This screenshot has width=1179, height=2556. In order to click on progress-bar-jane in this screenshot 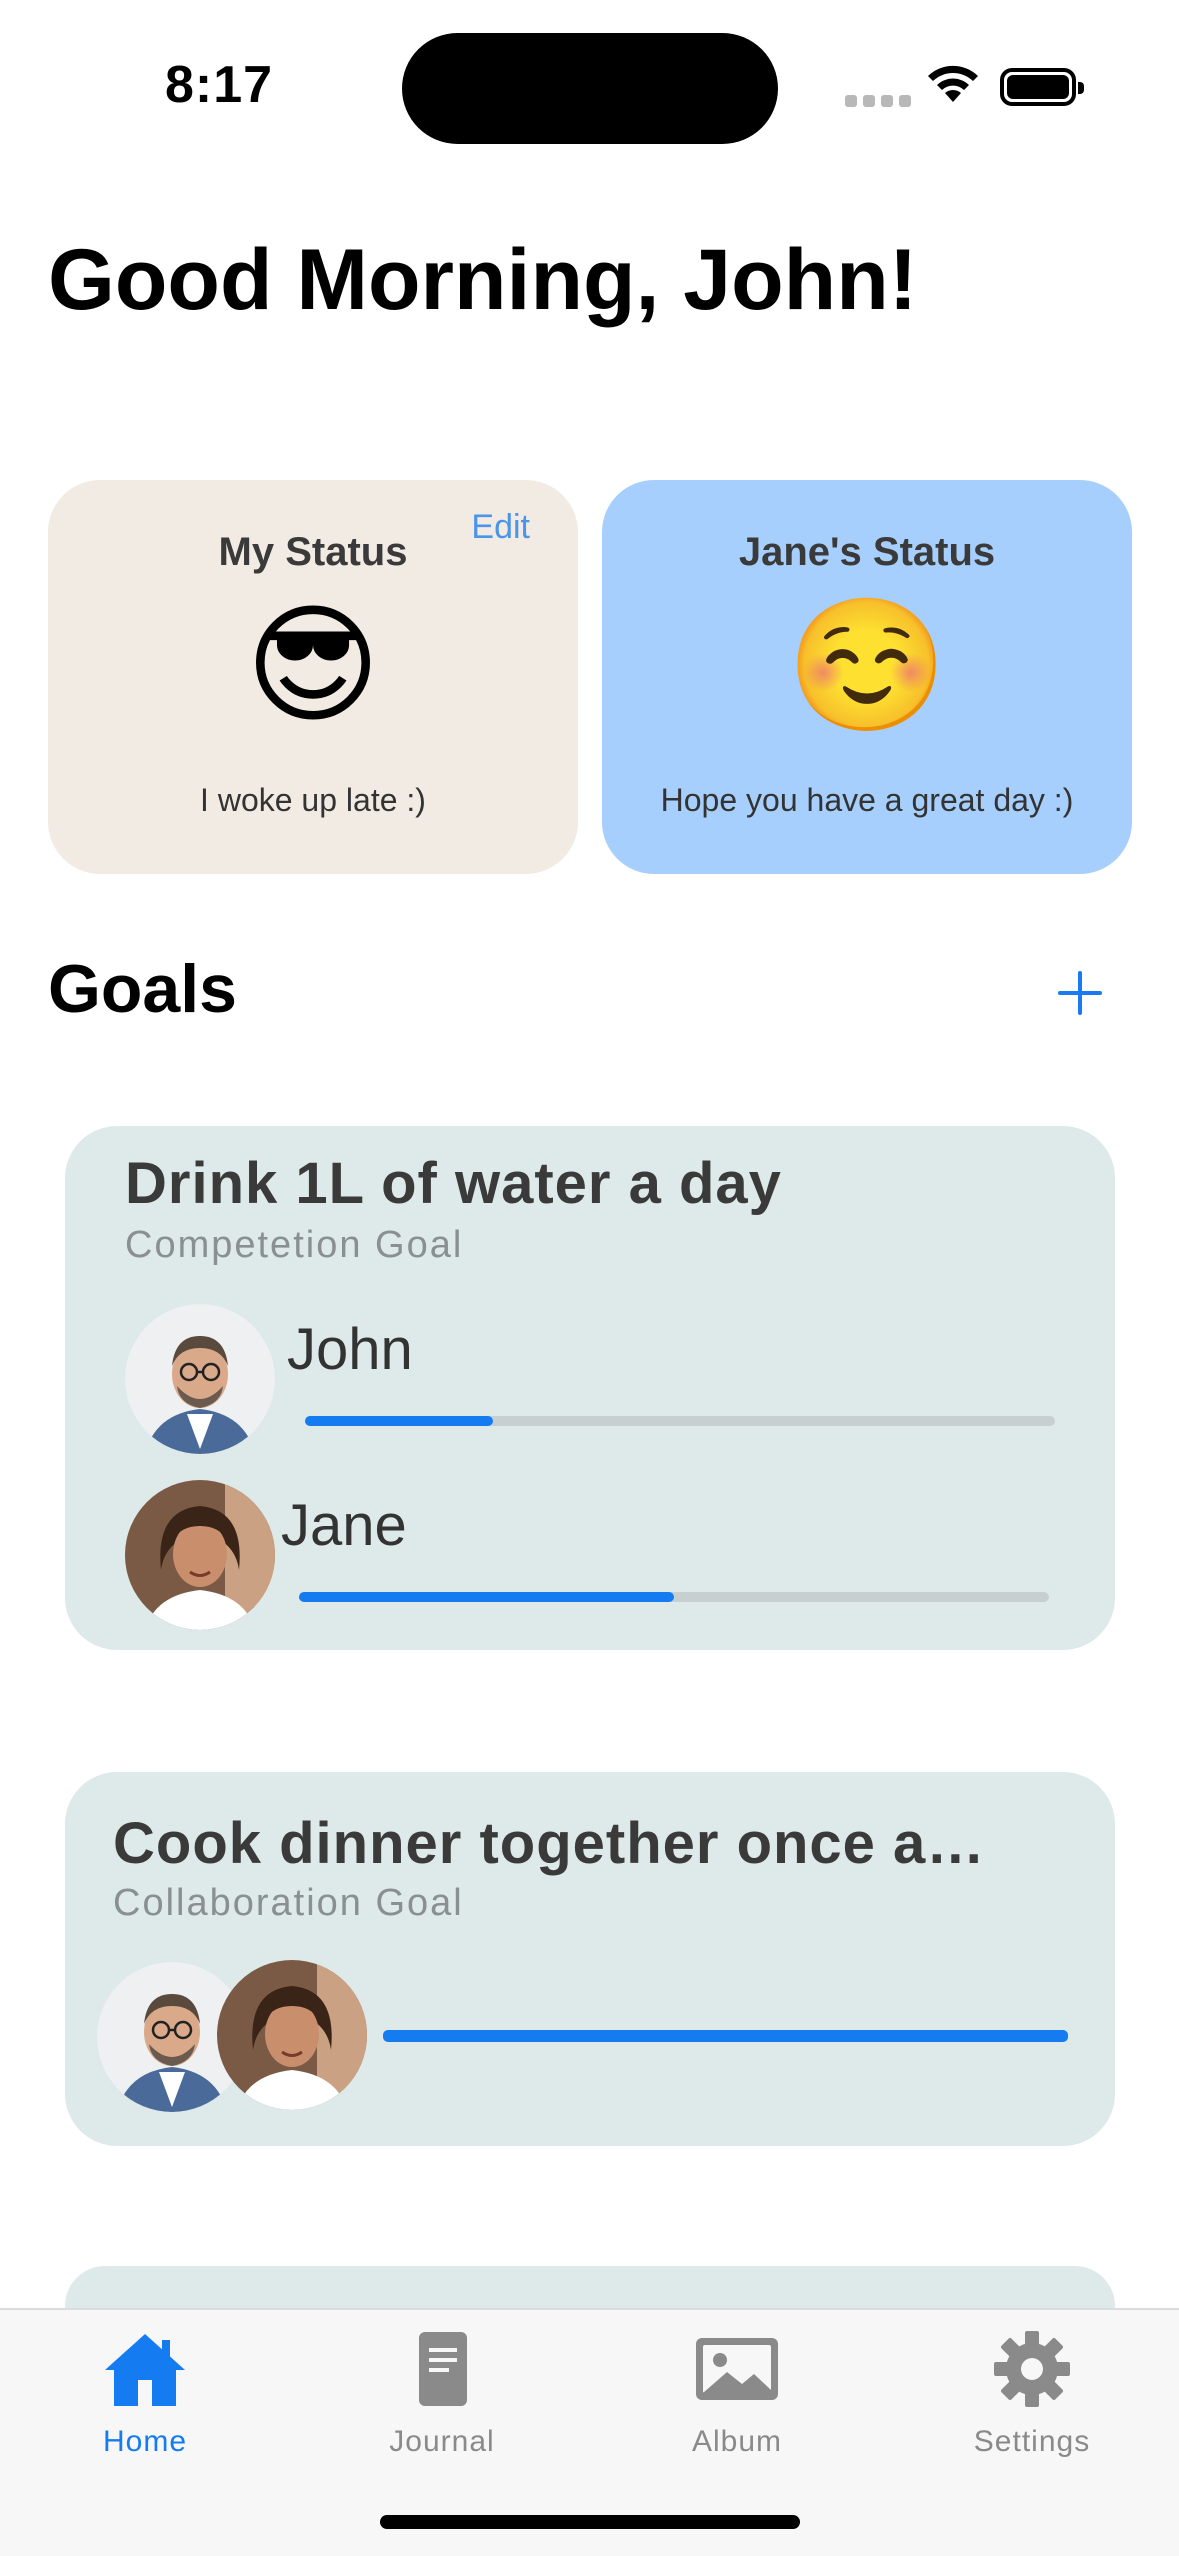, I will do `click(486, 1597)`.